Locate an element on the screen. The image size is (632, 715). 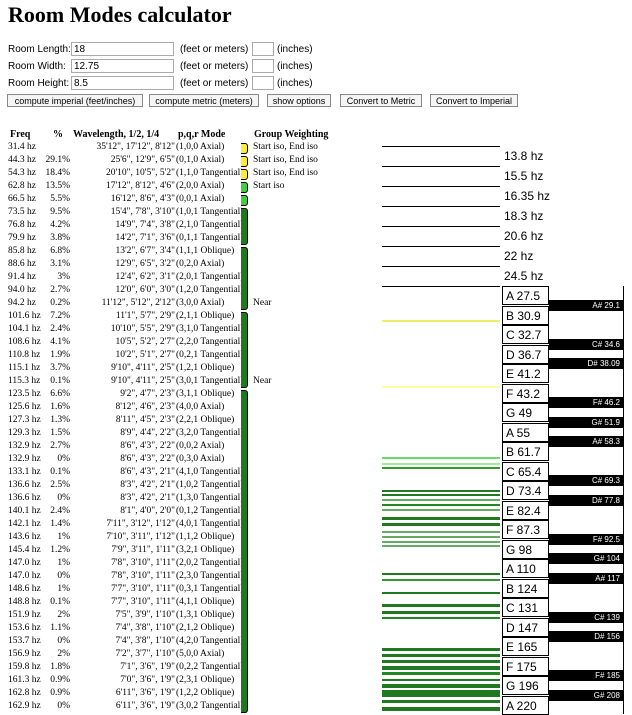
piano-white-key: A 55 is located at coordinates (525, 432).